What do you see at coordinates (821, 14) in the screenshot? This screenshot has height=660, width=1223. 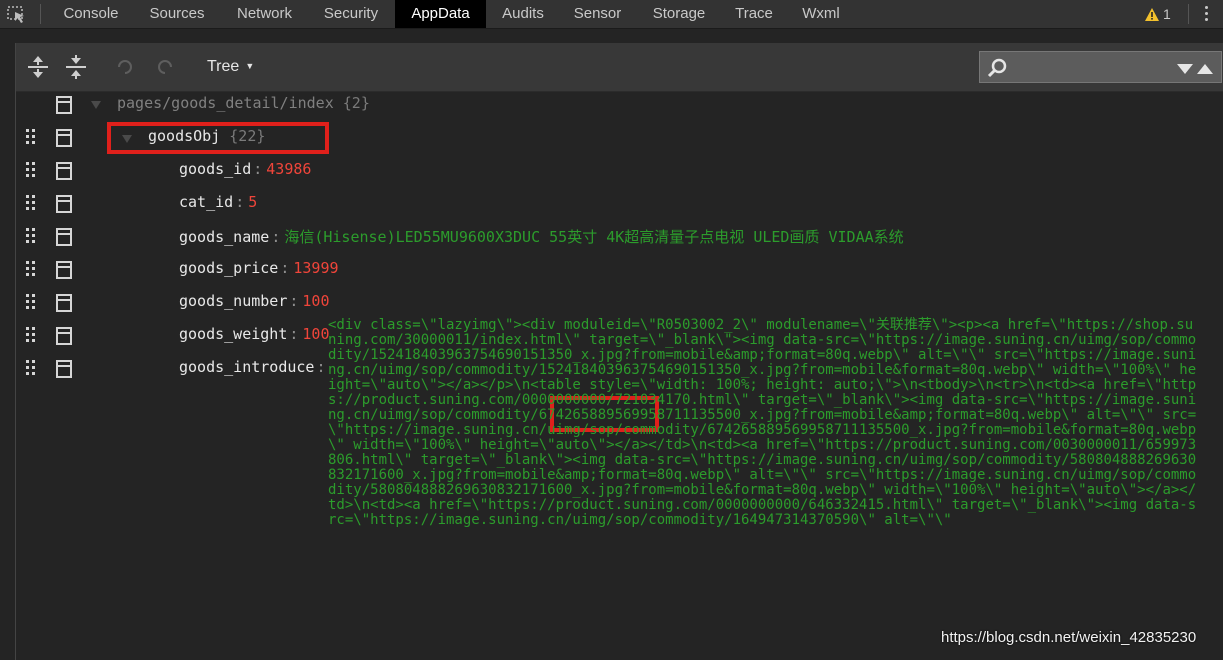 I see `tab-wxml: Wxml` at bounding box center [821, 14].